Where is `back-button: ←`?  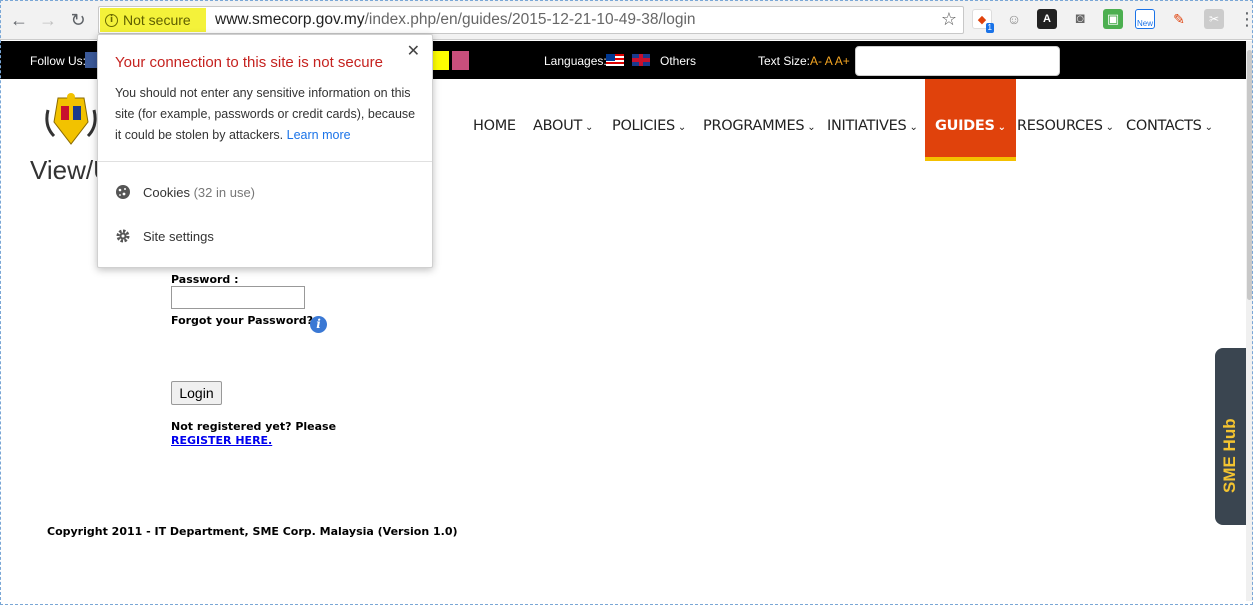
back-button: ← is located at coordinates (19, 20).